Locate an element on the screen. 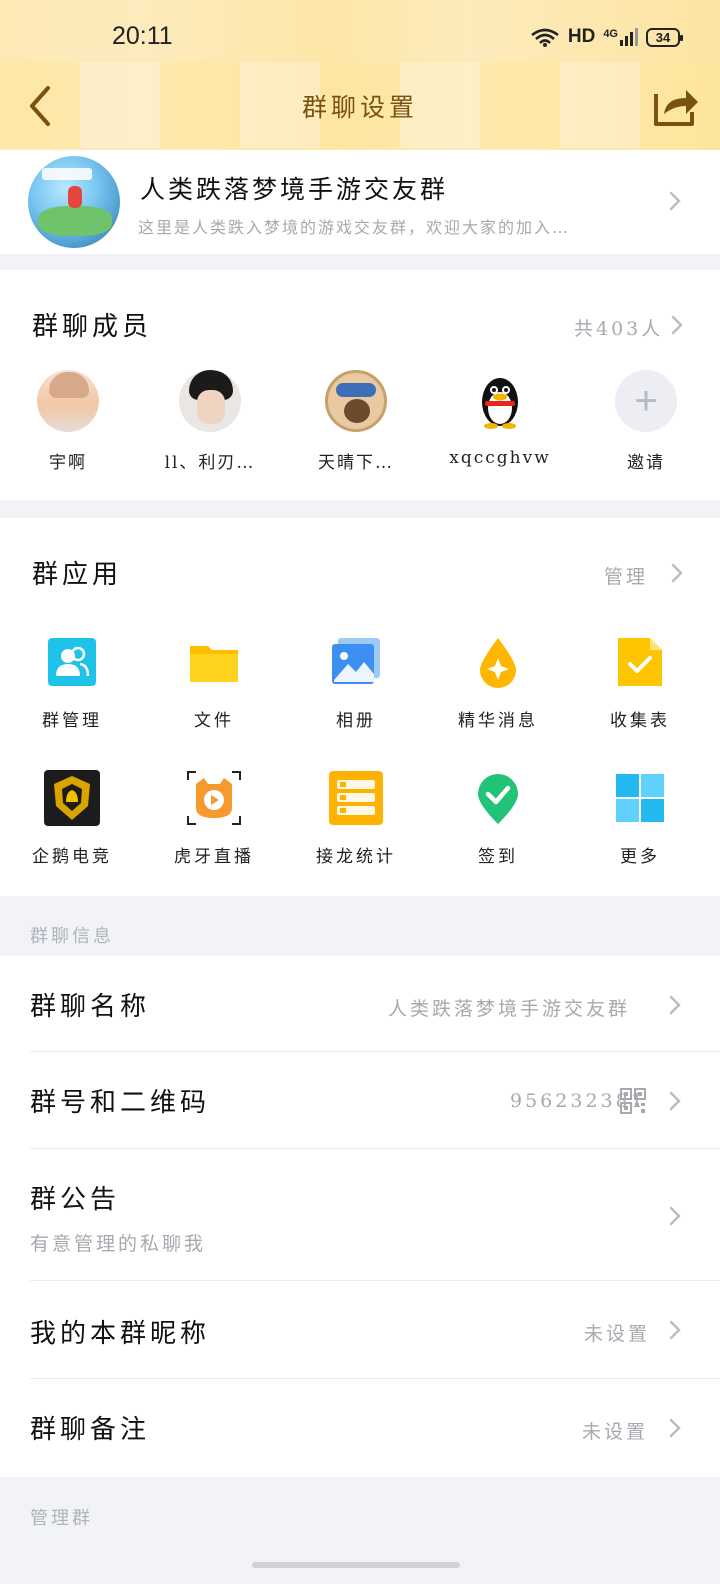  group-name-label: 群聊名称 is located at coordinates (90, 1007).